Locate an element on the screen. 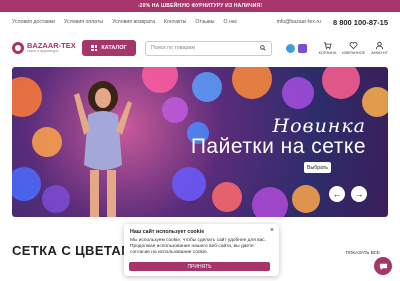  nav-link-returns: Условия возврата is located at coordinates (133, 22).